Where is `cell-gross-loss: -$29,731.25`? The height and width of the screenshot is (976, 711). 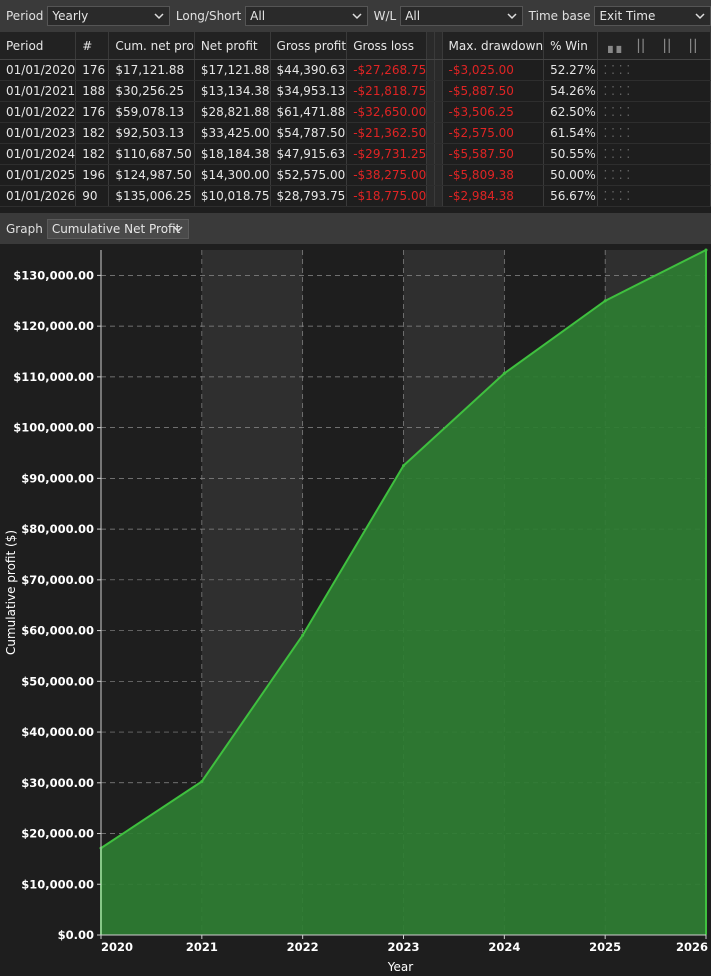
cell-gross-loss: -$29,731.25 is located at coordinates (387, 154).